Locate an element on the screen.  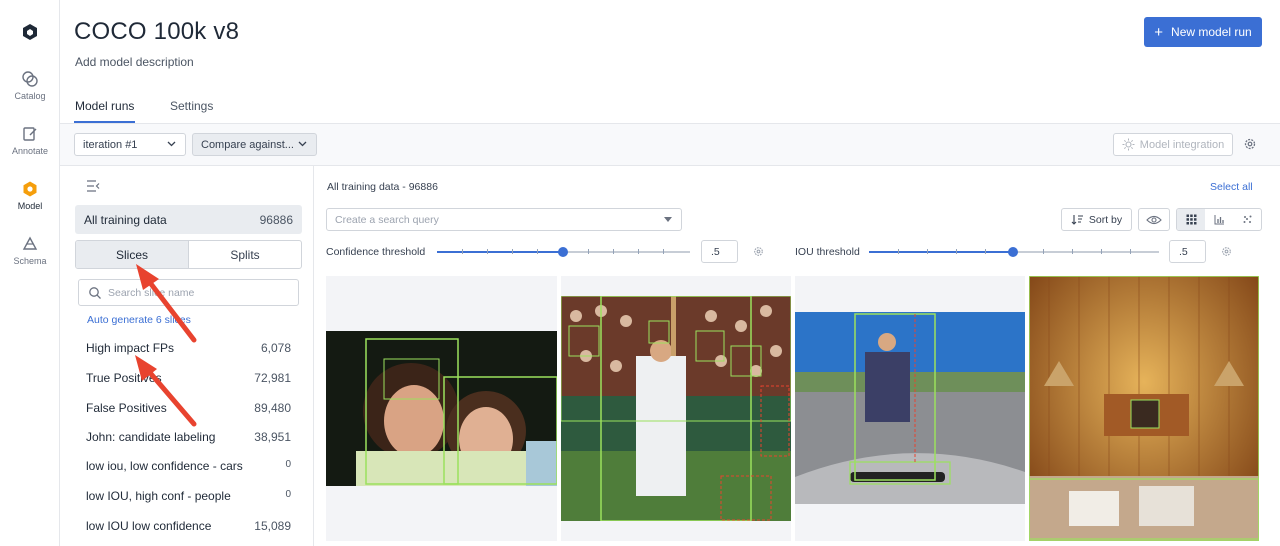
model-integration-button: Model integration is located at coordinates (1173, 144).